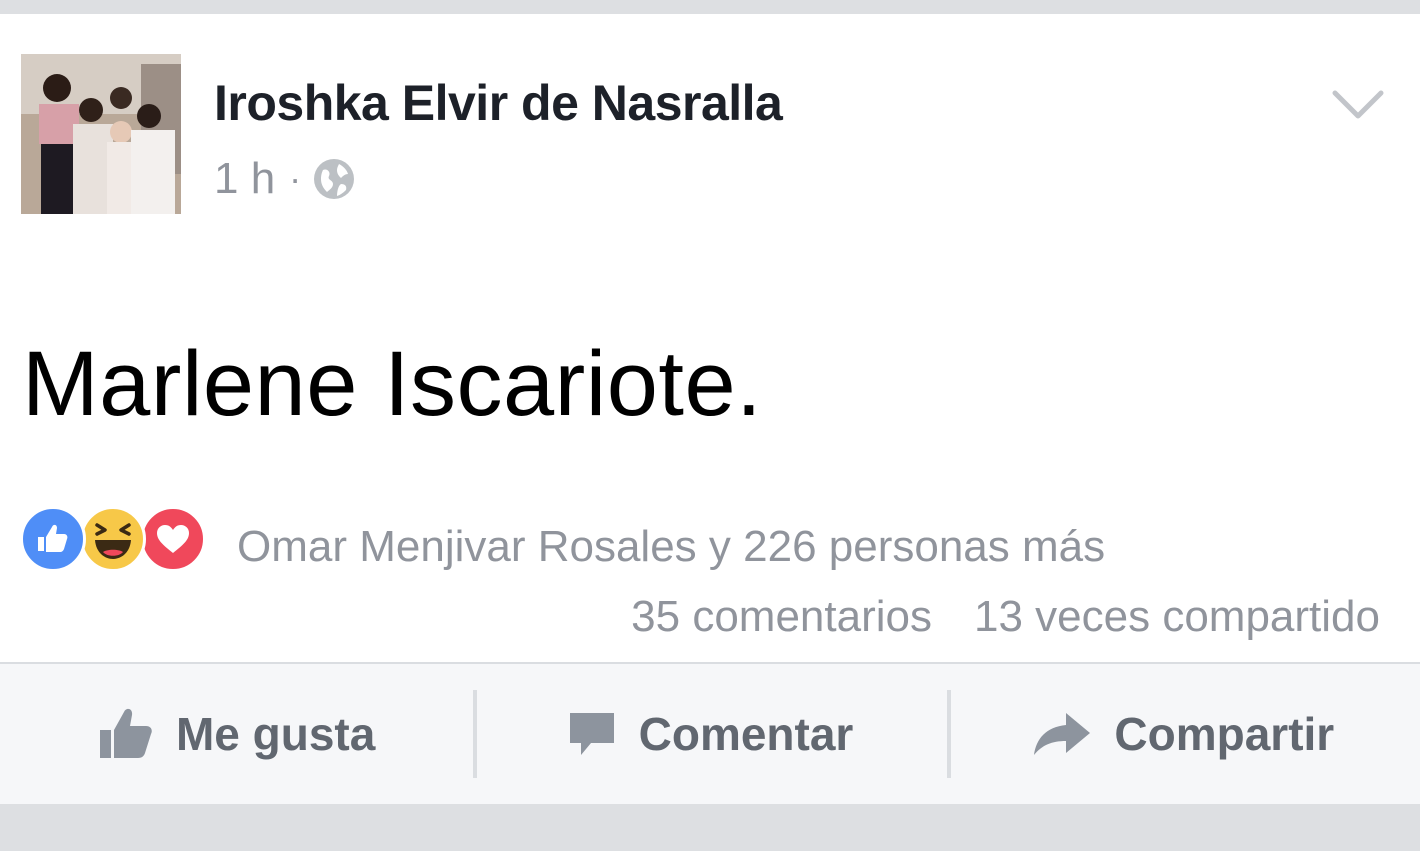 The width and height of the screenshot is (1420, 851). What do you see at coordinates (284, 179) in the screenshot?
I see `post-meta: 1 h ·` at bounding box center [284, 179].